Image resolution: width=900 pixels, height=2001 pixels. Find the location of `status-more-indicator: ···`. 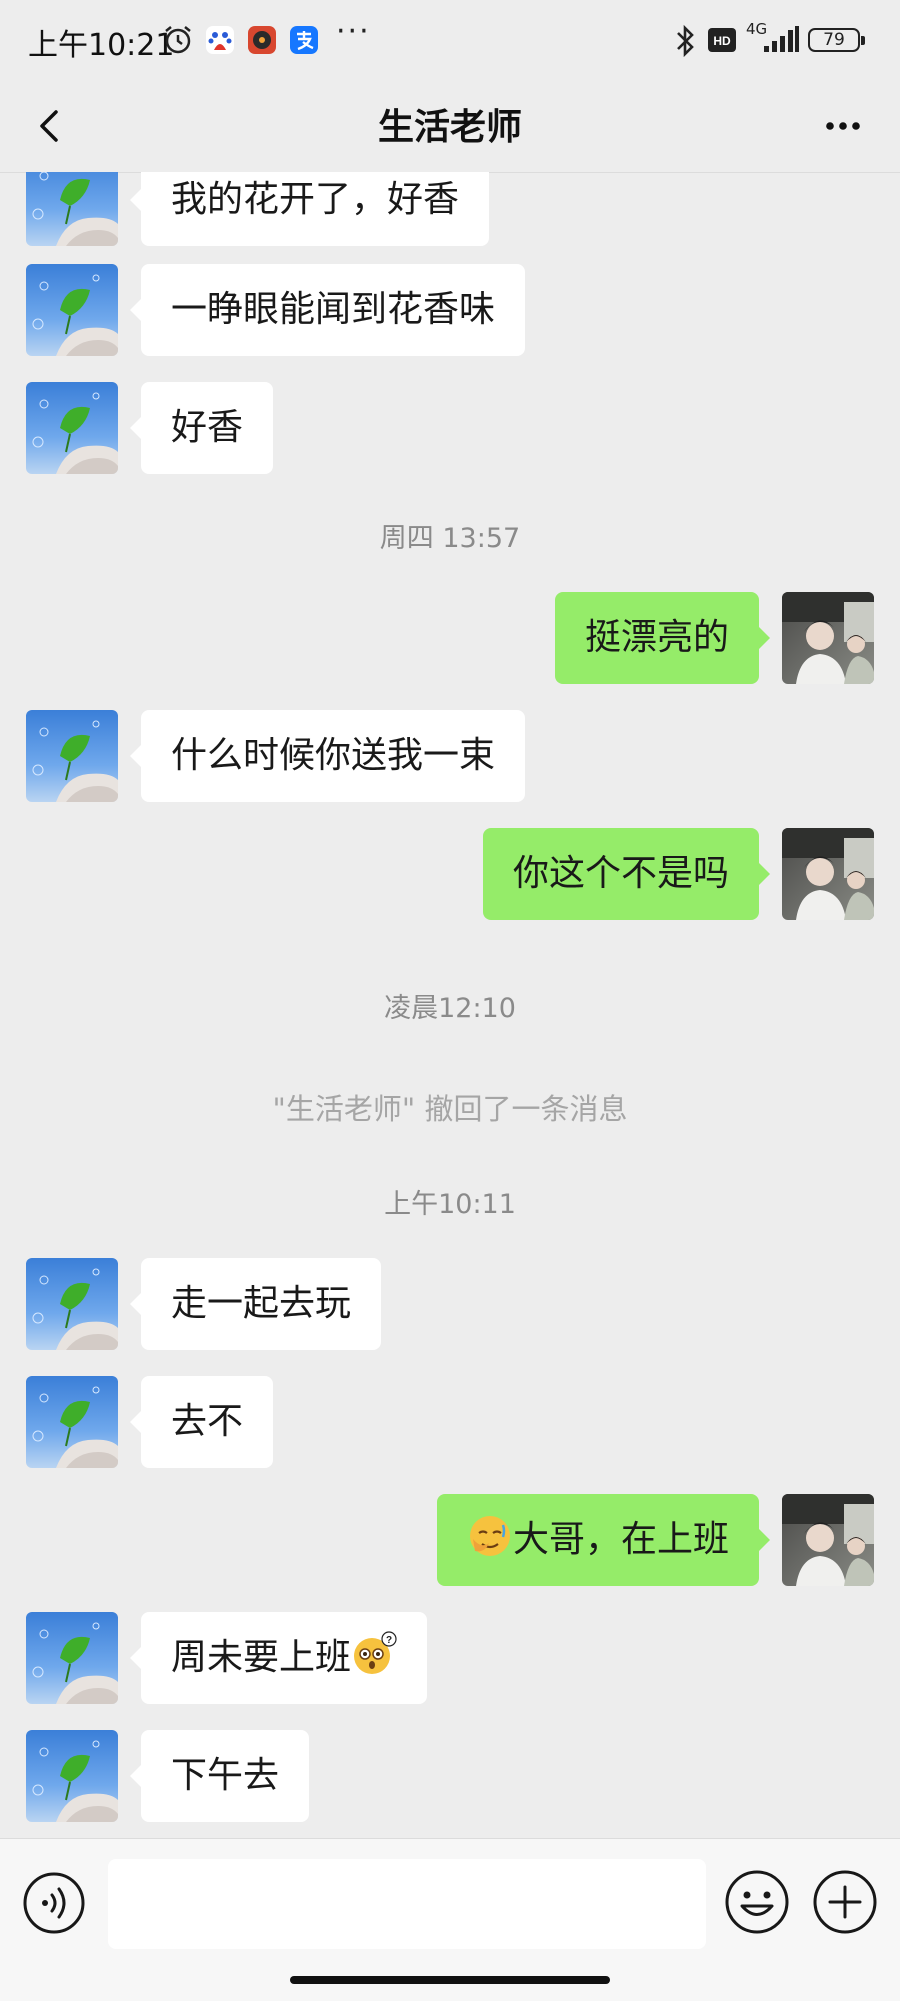

status-more-indicator: ··· is located at coordinates (353, 31).